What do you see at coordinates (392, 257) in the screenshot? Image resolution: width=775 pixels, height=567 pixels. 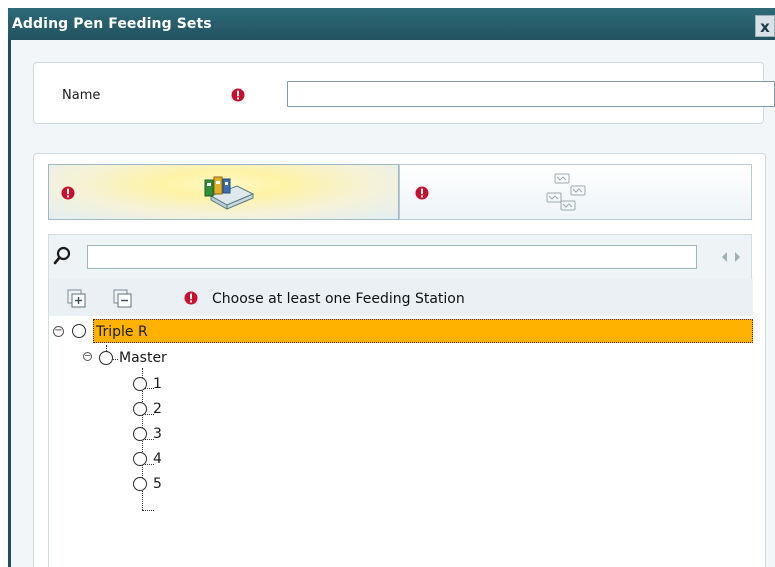 I see `search-input` at bounding box center [392, 257].